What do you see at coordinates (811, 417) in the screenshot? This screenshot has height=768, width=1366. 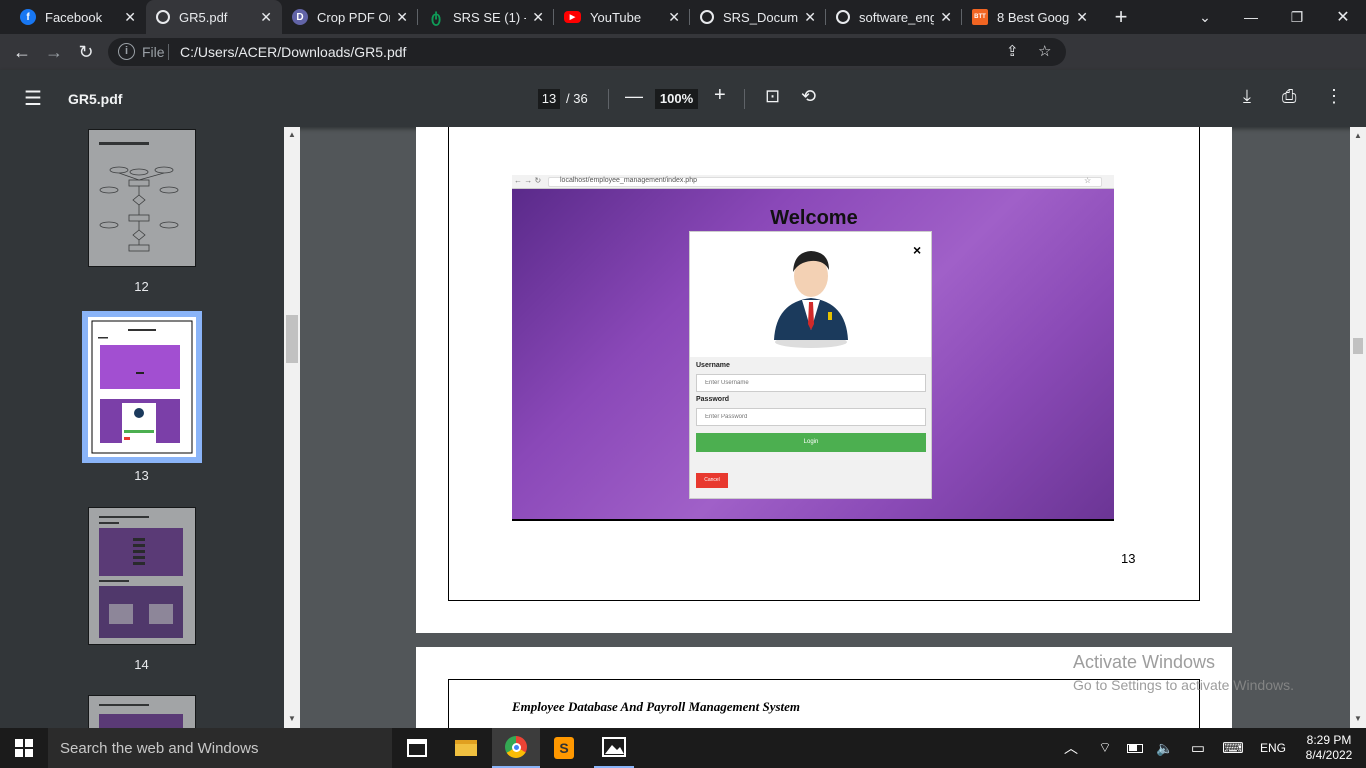 I see `password-input` at bounding box center [811, 417].